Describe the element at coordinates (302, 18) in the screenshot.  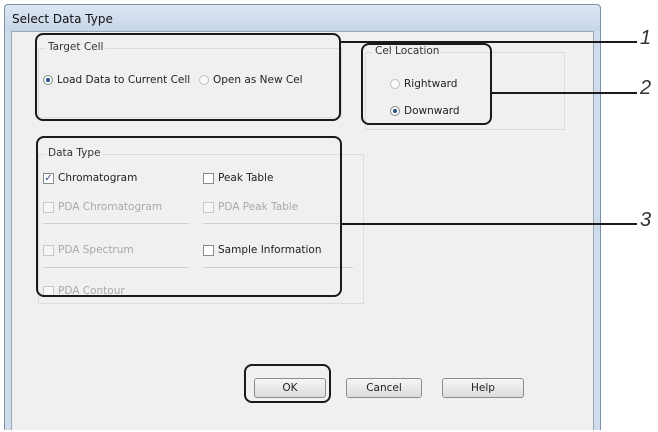
I see `title-bar: Select Data Type` at that location.